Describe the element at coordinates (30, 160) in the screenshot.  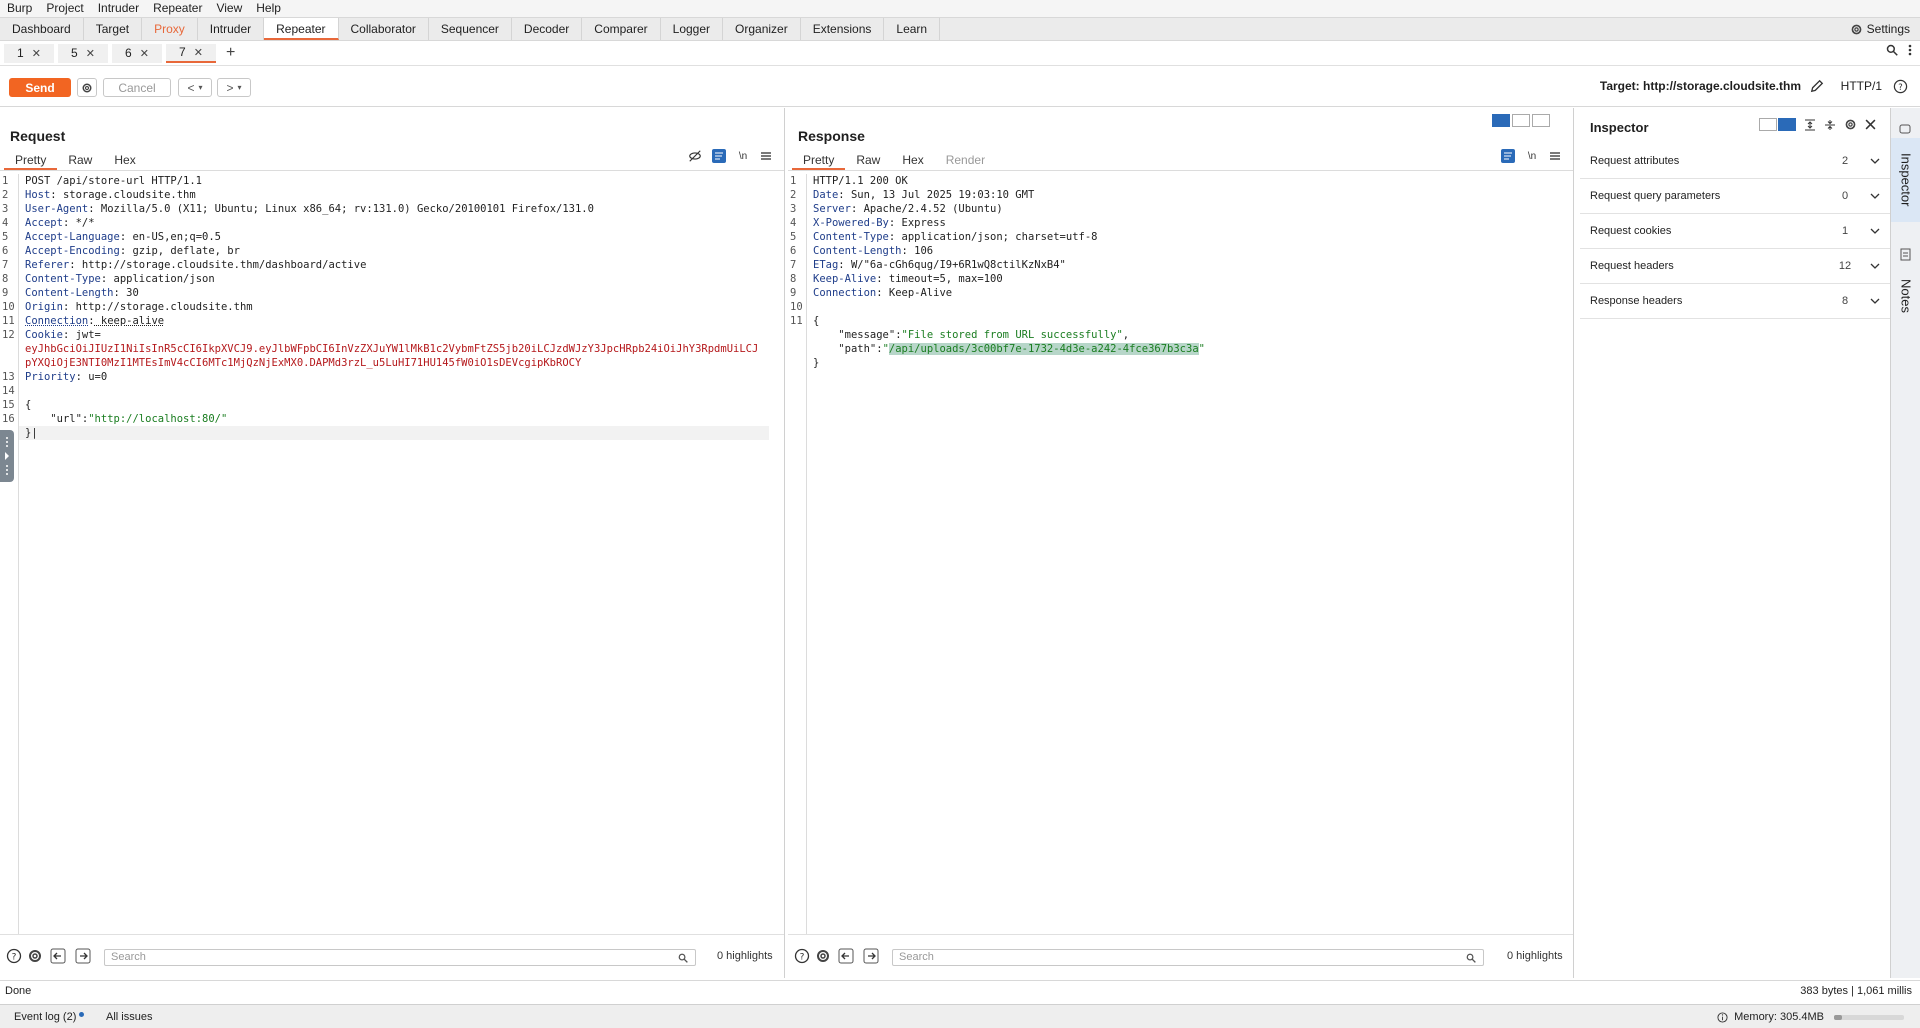
I see `request-tab-pretty: Pretty` at that location.